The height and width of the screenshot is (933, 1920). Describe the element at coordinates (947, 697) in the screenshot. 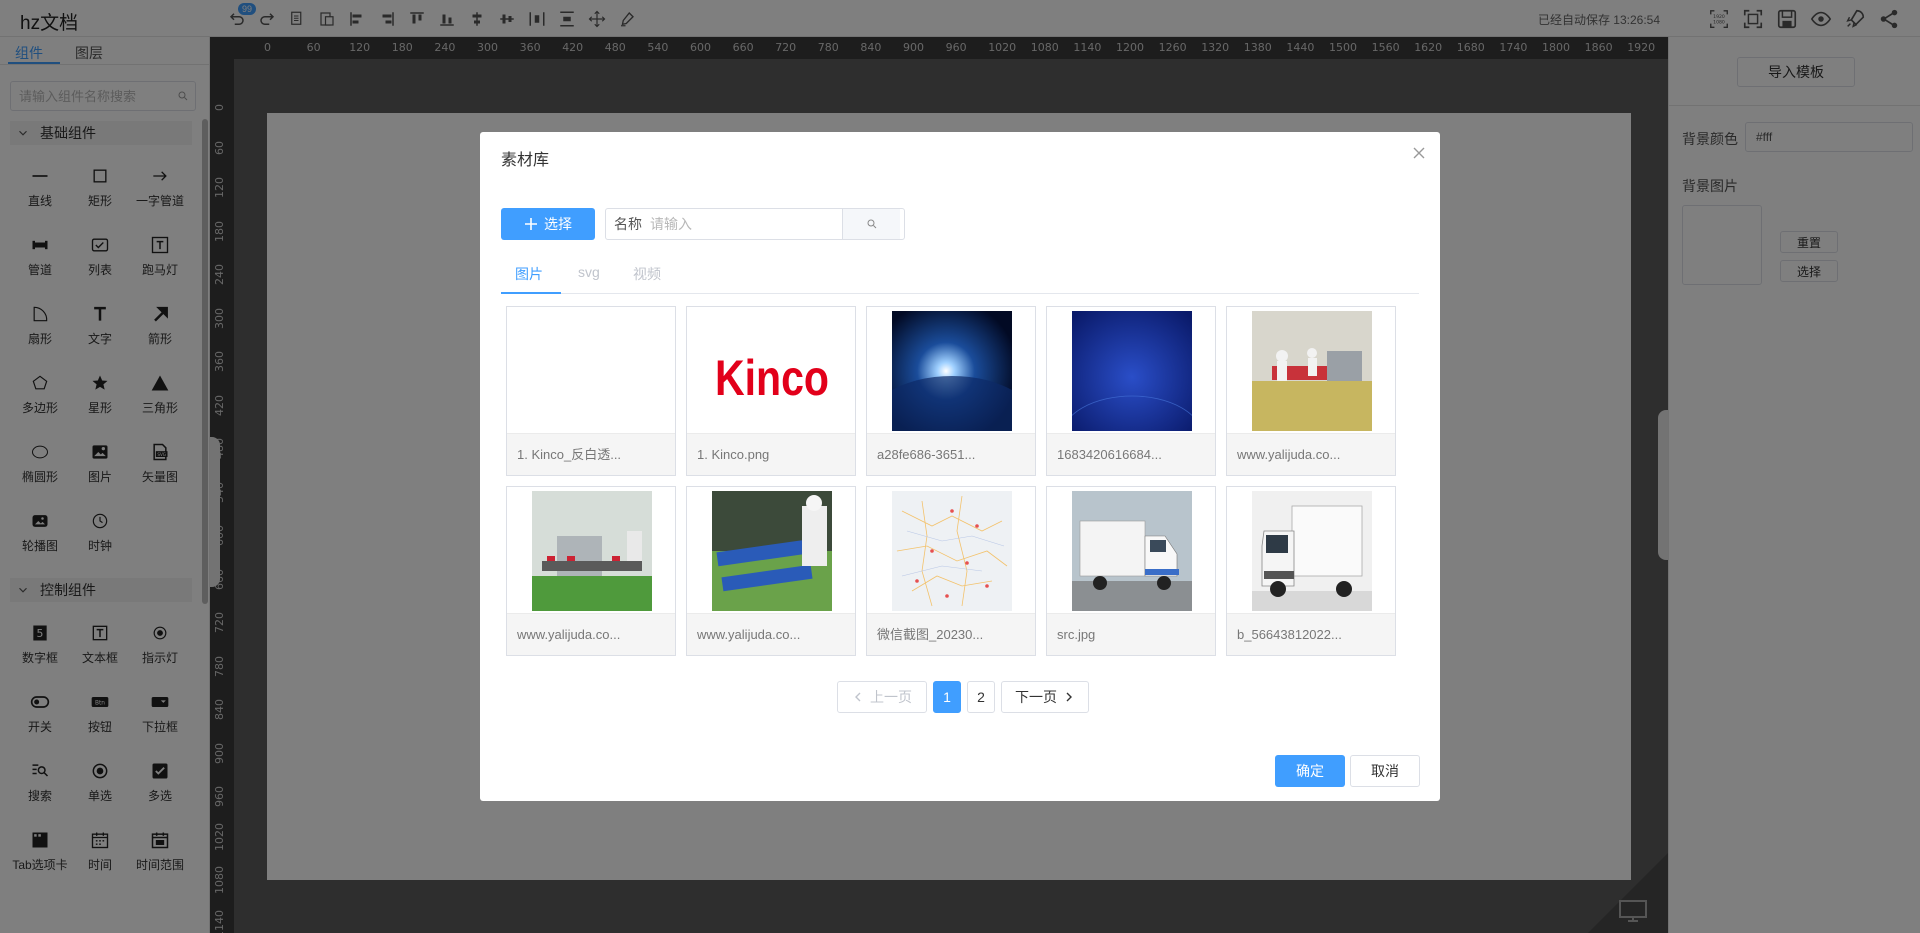

I see `page-1-button: 1` at that location.